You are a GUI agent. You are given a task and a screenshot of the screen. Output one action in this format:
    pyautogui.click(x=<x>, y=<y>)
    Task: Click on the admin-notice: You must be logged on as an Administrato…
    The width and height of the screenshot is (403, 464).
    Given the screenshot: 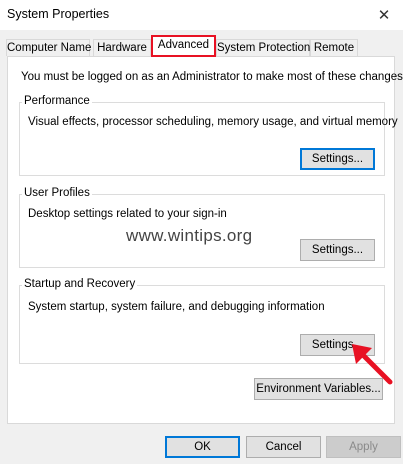 What is the action you would take?
    pyautogui.click(x=212, y=77)
    